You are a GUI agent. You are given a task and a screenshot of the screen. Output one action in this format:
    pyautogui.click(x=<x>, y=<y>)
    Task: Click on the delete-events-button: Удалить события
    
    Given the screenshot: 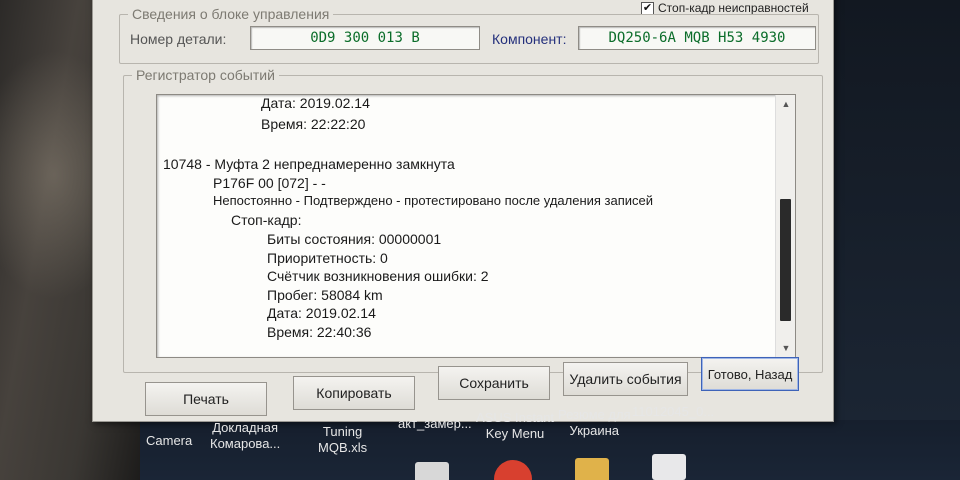 What is the action you would take?
    pyautogui.click(x=625, y=379)
    